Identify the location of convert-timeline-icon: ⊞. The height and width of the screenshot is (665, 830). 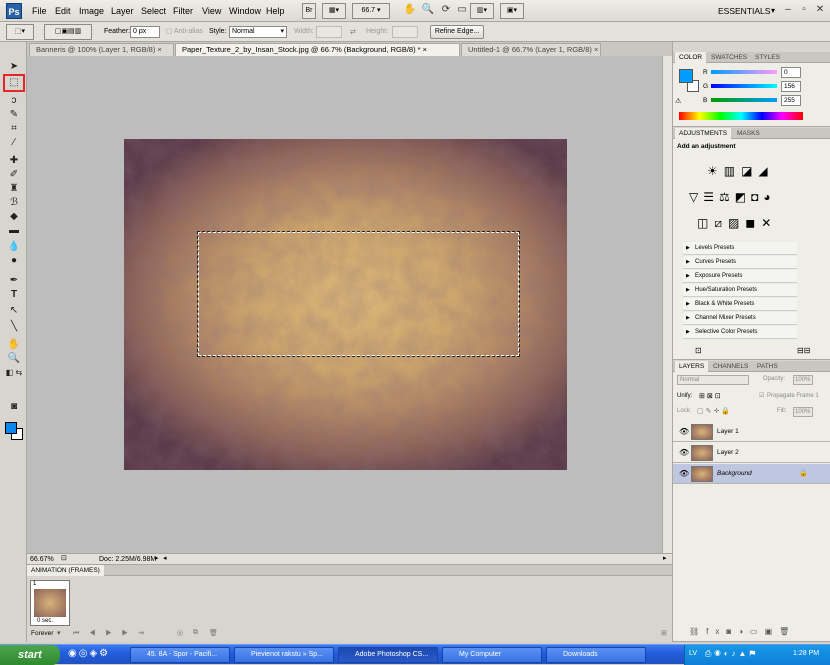
(664, 633).